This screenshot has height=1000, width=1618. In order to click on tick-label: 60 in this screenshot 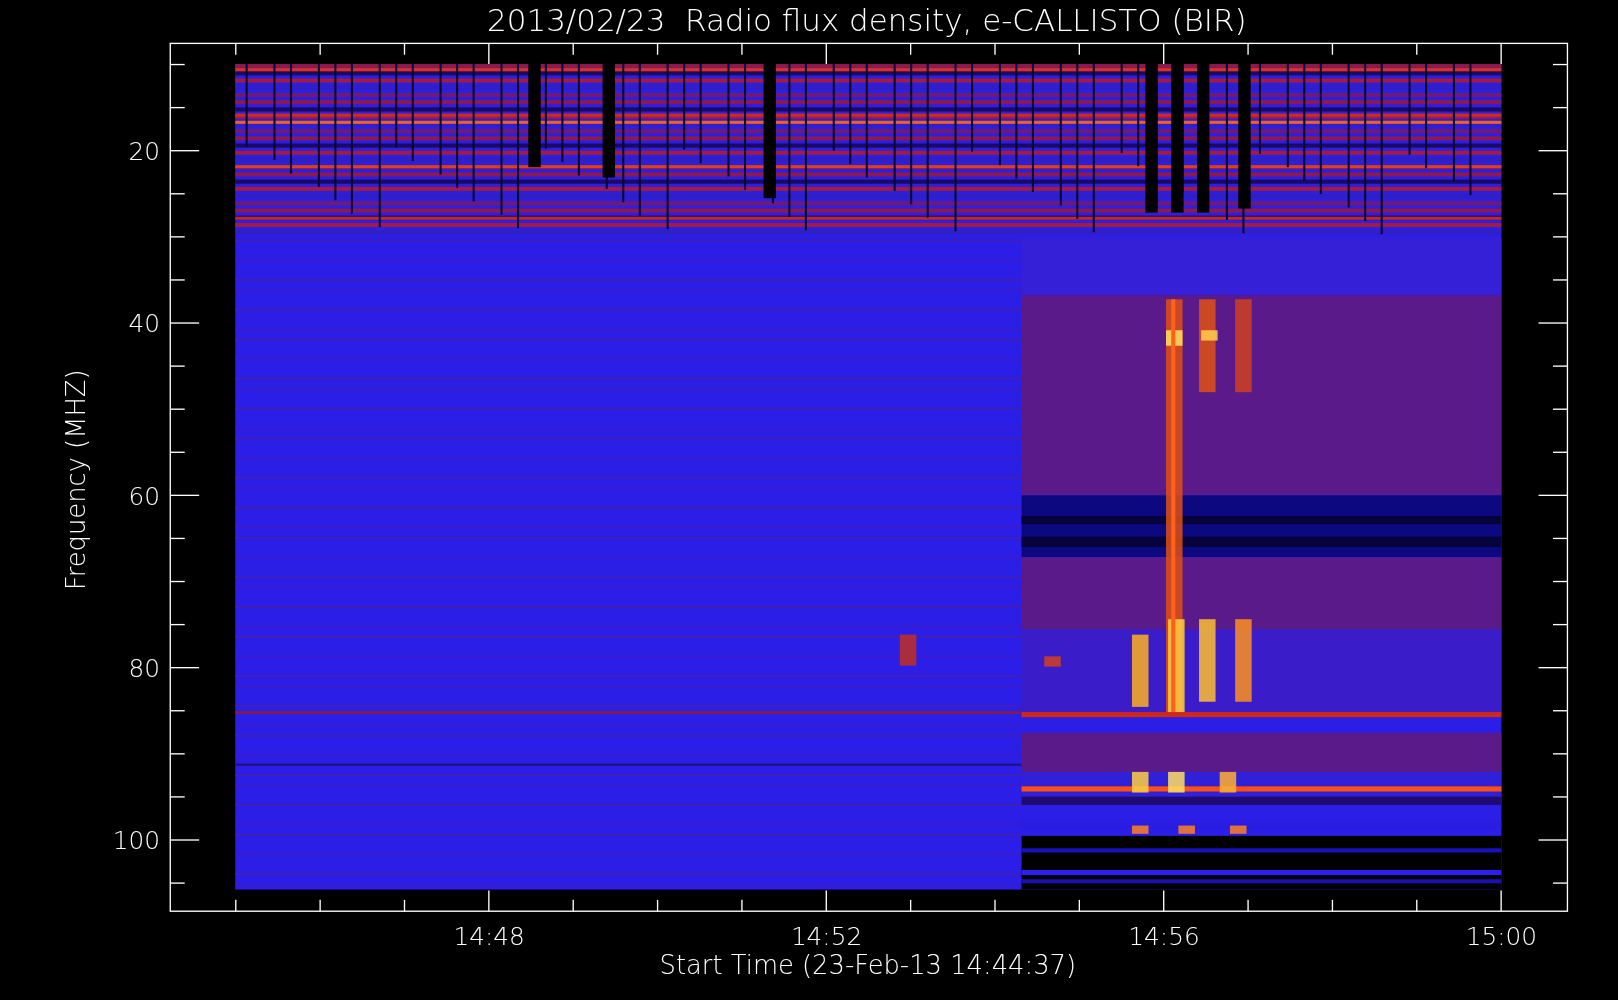, I will do `click(144, 496)`.